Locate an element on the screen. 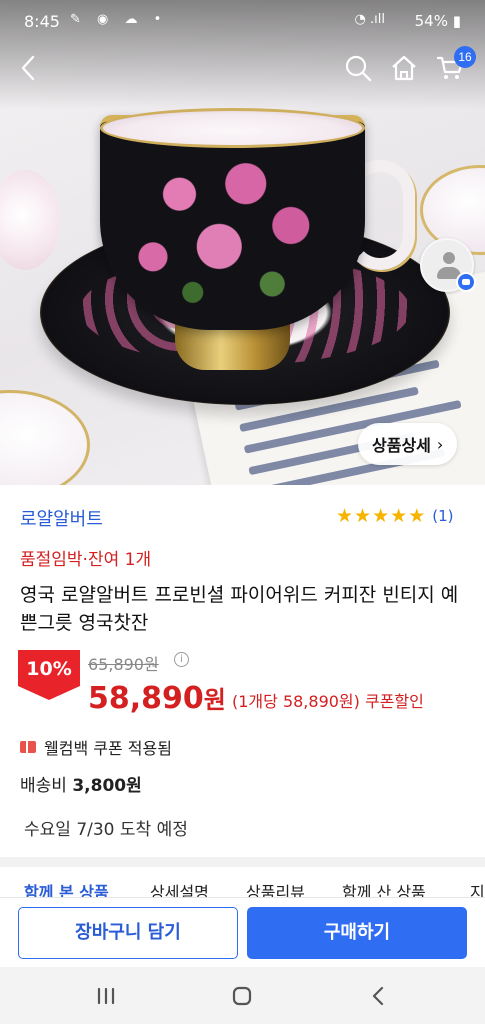 The height and width of the screenshot is (1024, 485). coupon-applied: 웰컴백 쿠폰 적용됨 is located at coordinates (96, 747).